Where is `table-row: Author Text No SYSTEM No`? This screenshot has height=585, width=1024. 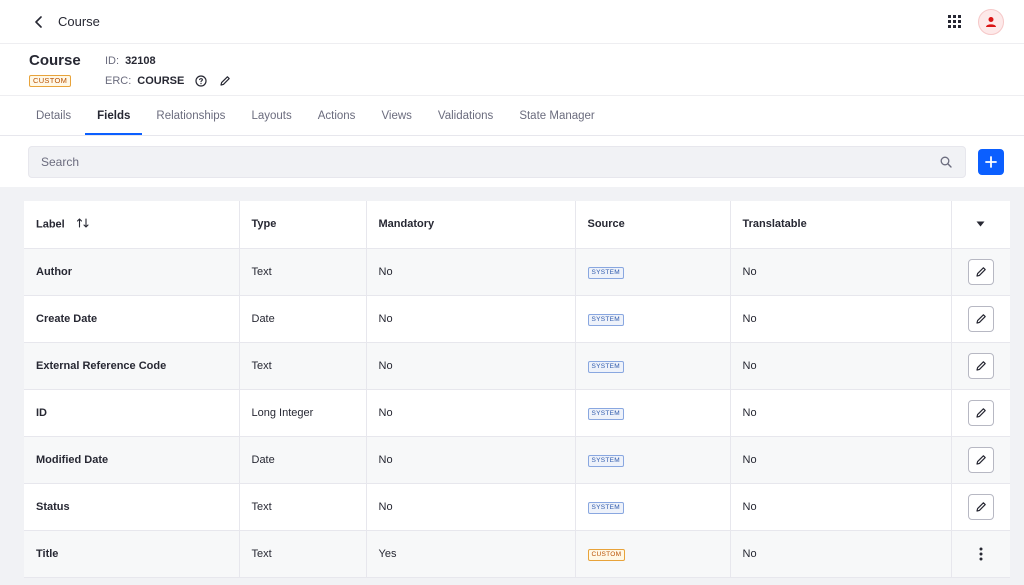
table-row: Author Text No SYSTEM No is located at coordinates (517, 272).